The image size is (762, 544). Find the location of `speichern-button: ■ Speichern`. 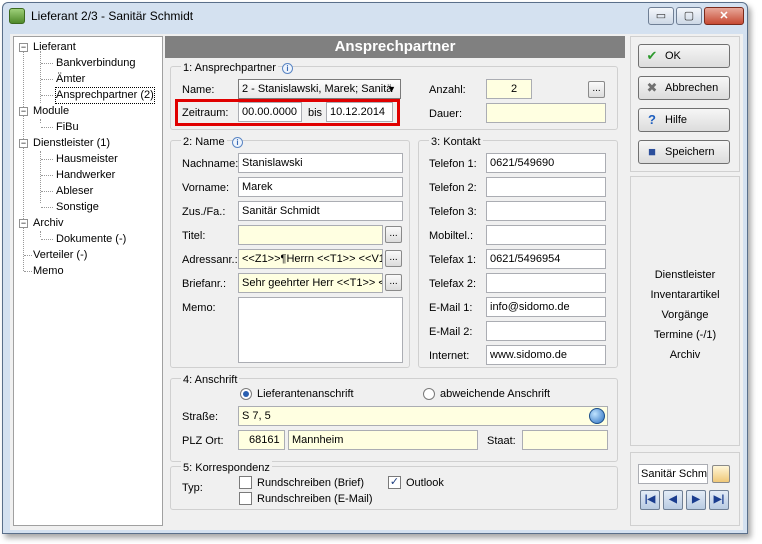

speichern-button: ■ Speichern is located at coordinates (684, 152).